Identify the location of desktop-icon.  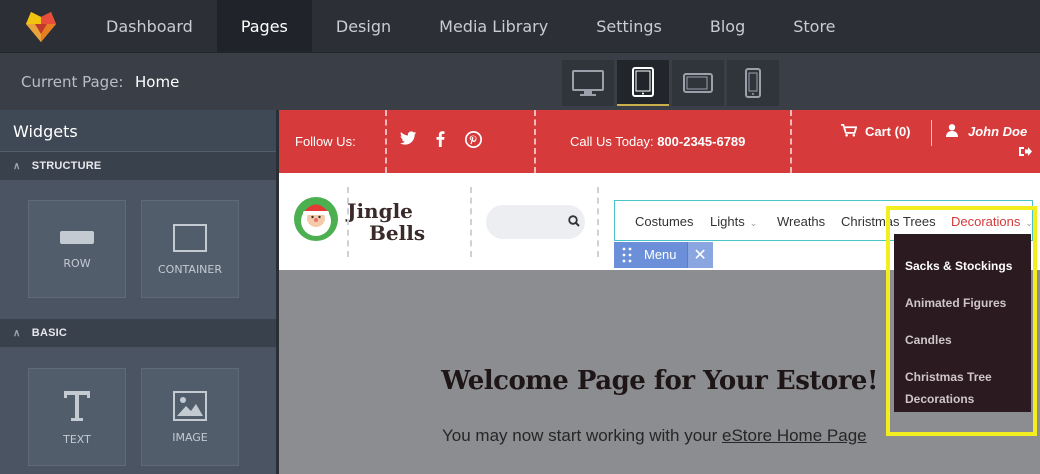
(588, 83).